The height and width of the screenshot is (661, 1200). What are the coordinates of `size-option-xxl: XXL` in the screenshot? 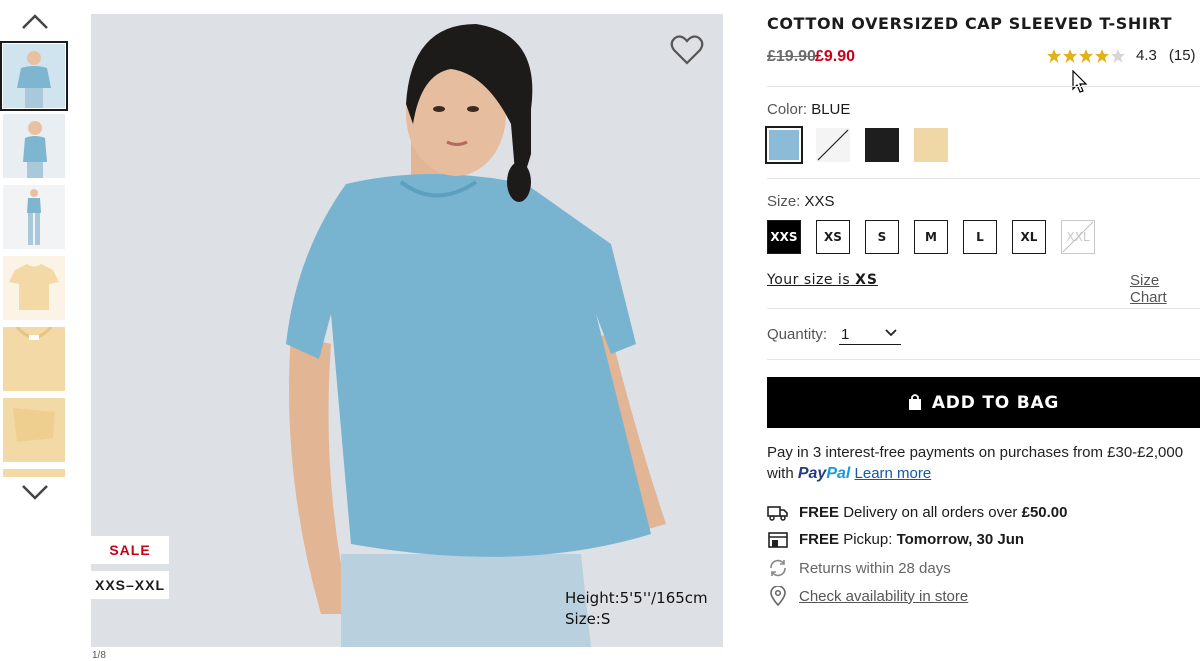 It's located at (1078, 237).